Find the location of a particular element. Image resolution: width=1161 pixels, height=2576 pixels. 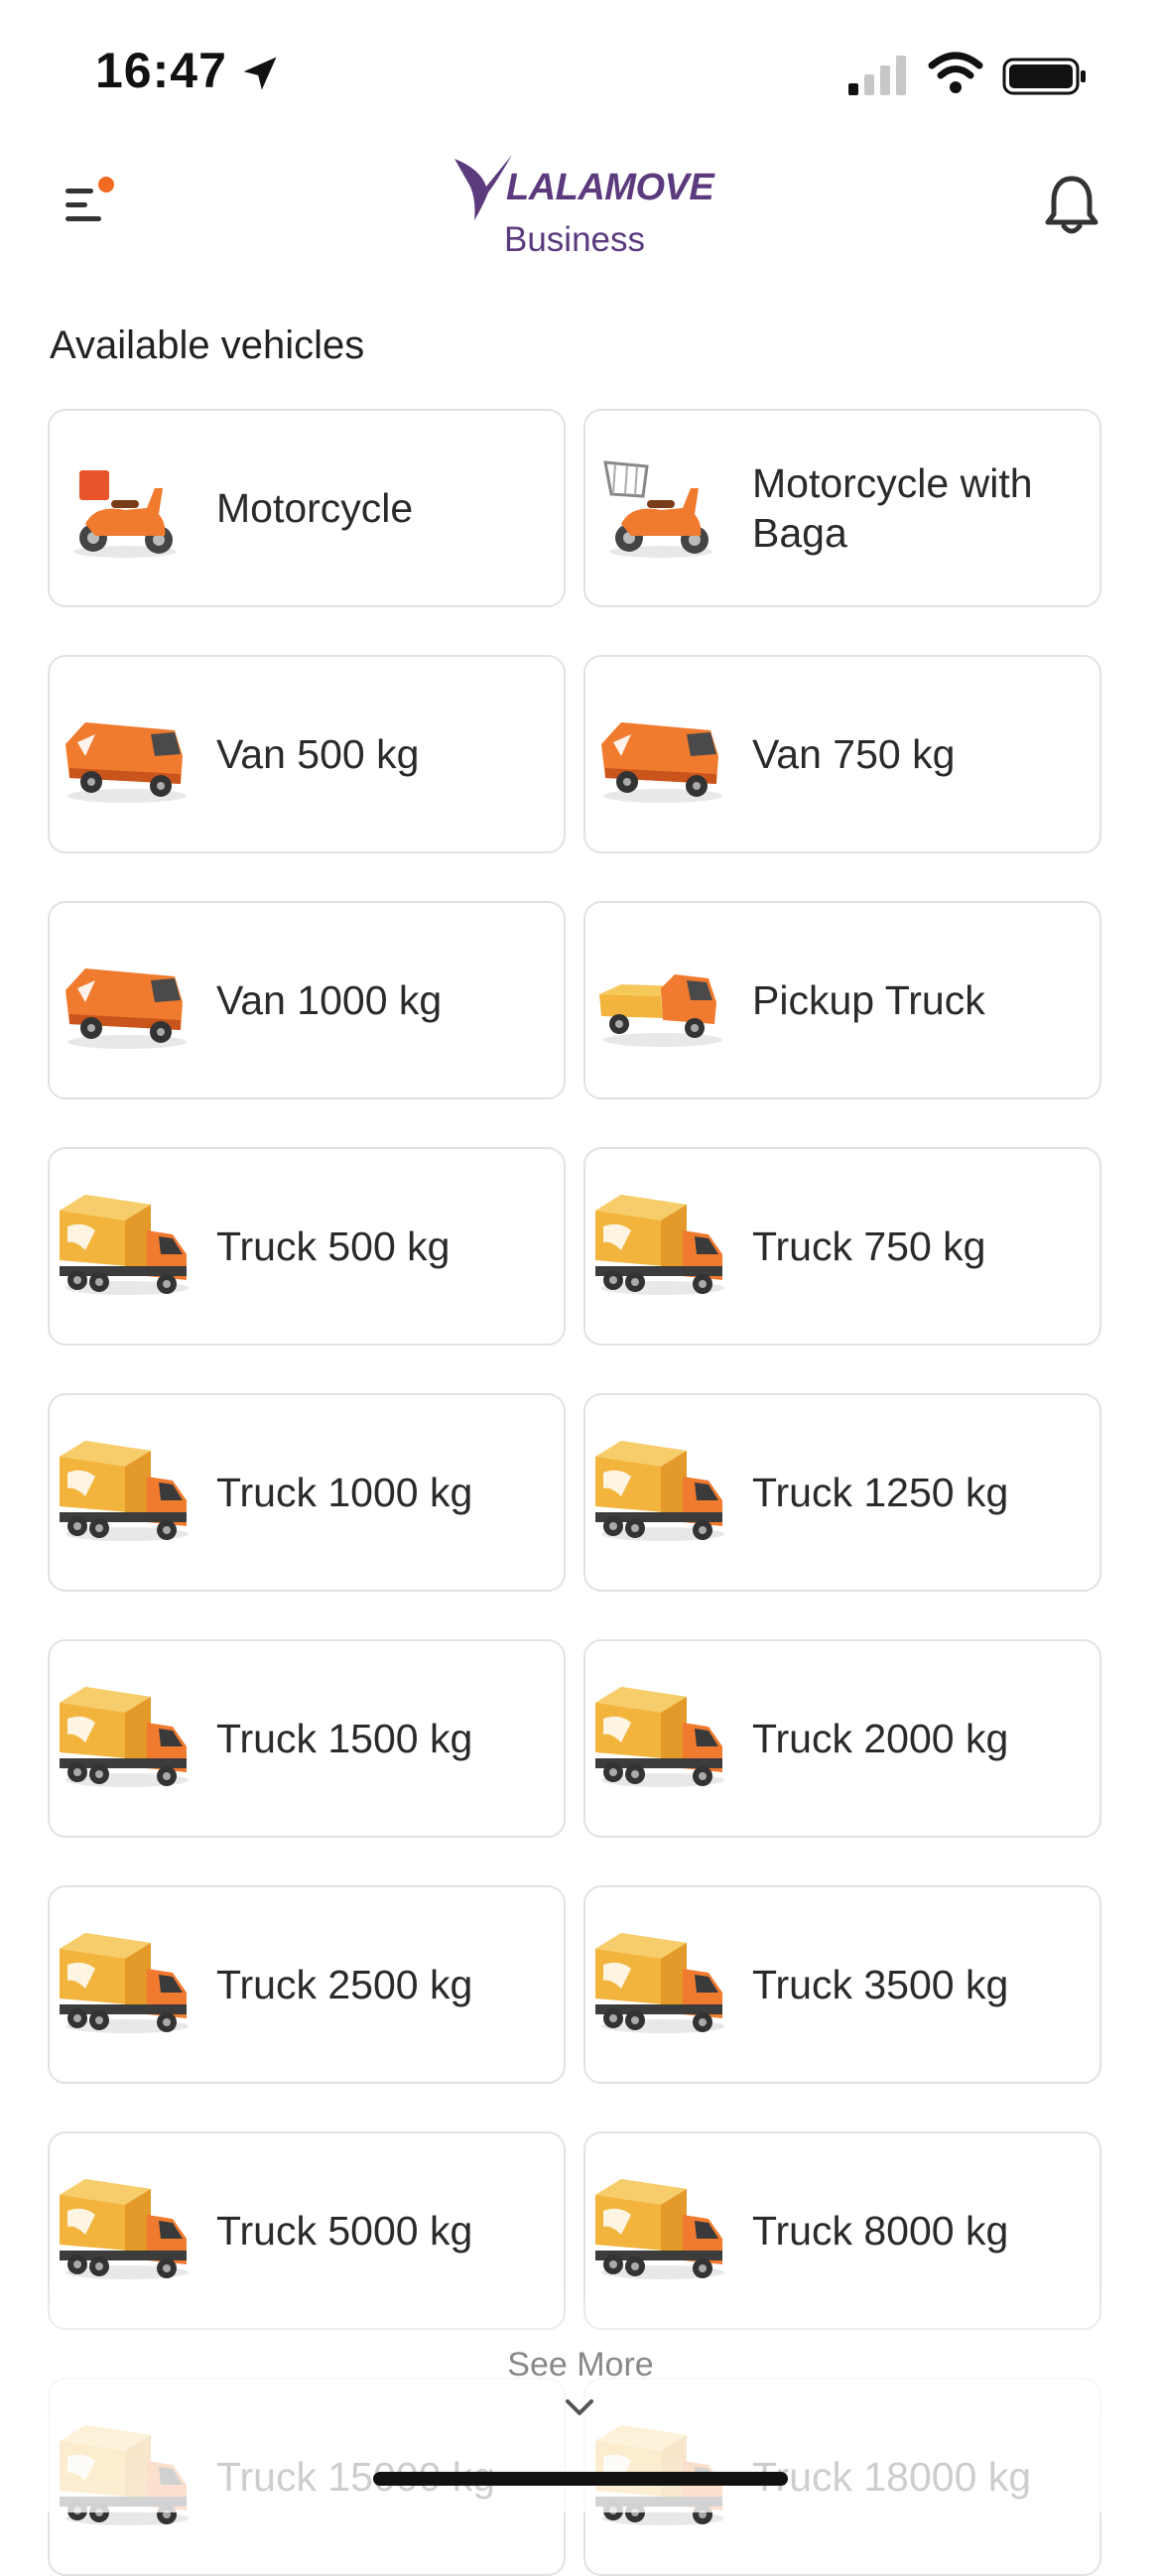

vehicle-card: Motorcycle is located at coordinates (307, 508).